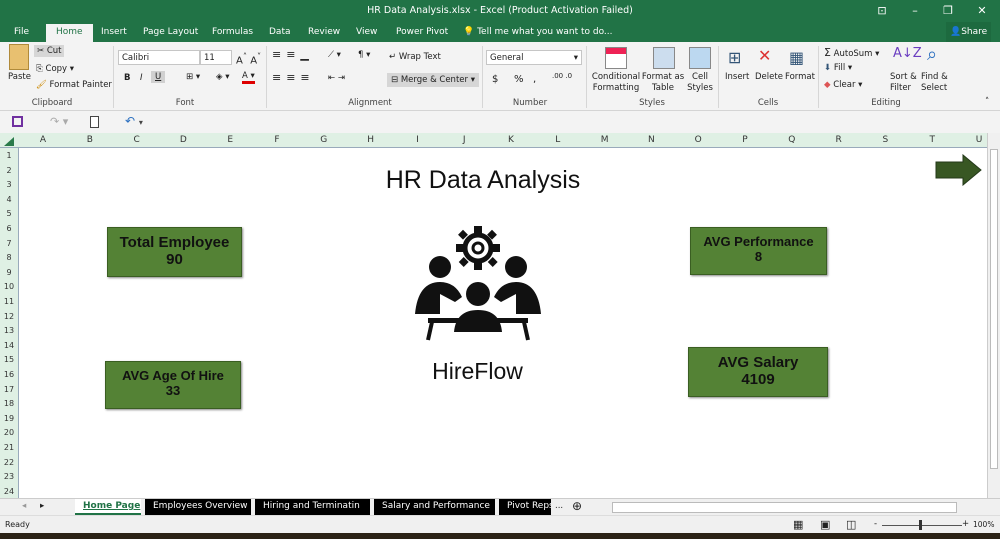 This screenshot has height=539, width=1000. Describe the element at coordinates (698, 140) in the screenshot. I see `column-header: O` at that location.